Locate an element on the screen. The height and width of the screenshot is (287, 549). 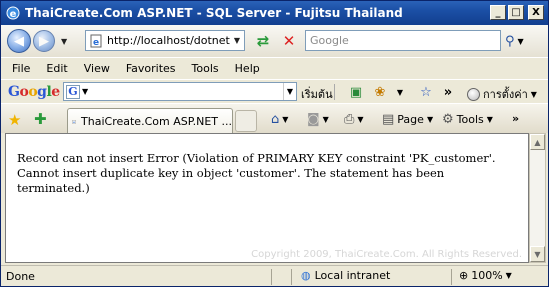
history-dropdown-icon: ▼ is located at coordinates (64, 41).